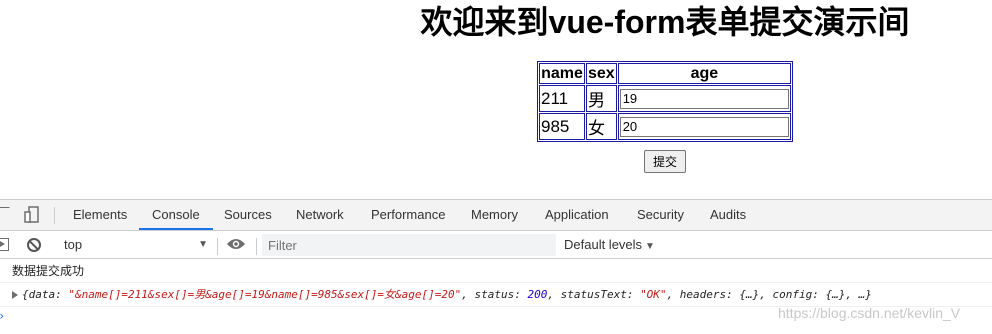 The width and height of the screenshot is (992, 334). I want to click on tab-console: Console, so click(176, 215).